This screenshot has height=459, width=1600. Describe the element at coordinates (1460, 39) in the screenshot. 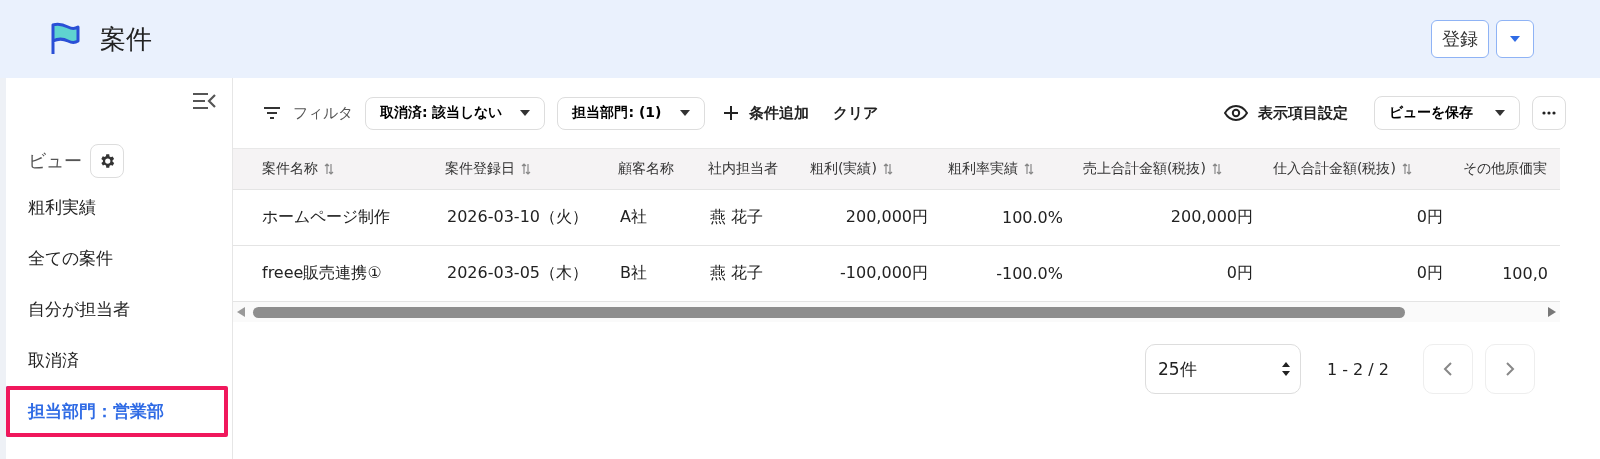

I see `register-button: 登録` at that location.